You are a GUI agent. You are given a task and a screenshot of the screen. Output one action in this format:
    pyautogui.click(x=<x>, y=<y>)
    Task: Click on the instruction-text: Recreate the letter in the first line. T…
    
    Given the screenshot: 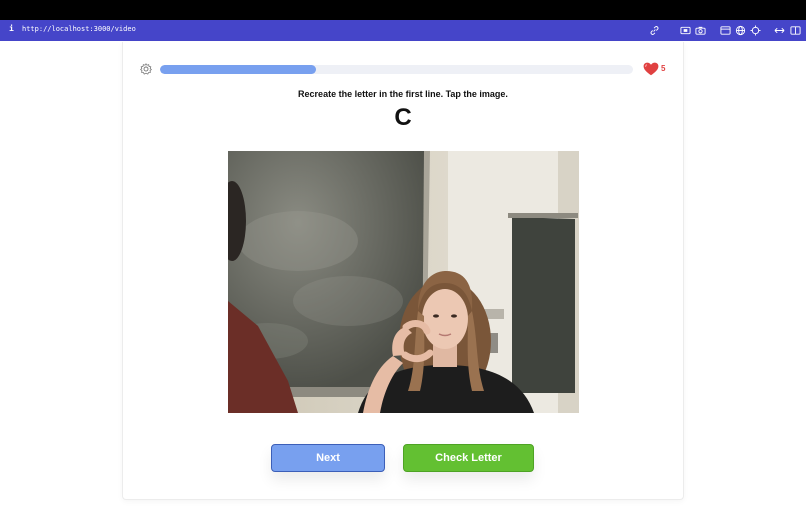 What is the action you would take?
    pyautogui.click(x=403, y=94)
    